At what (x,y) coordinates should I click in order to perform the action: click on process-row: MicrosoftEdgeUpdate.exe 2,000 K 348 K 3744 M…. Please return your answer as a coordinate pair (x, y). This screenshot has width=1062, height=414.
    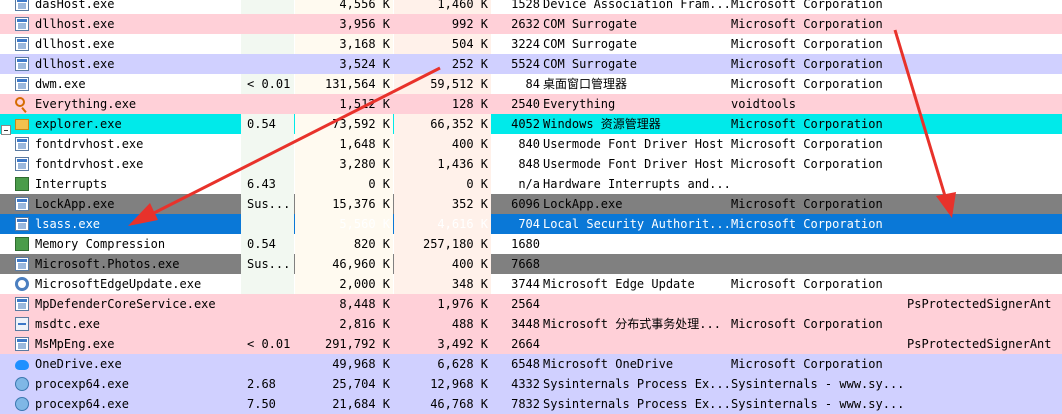
    Looking at the image, I should click on (531, 284).